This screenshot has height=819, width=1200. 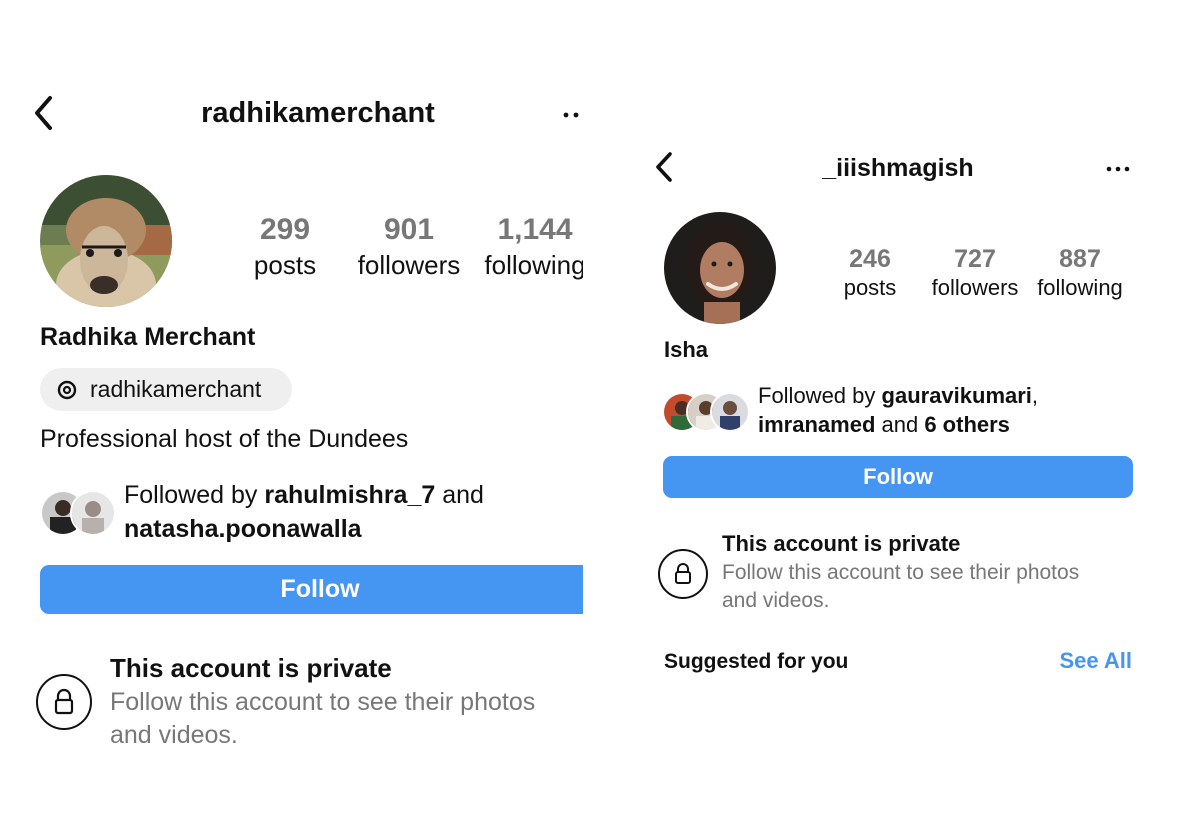 I want to click on stat-followers-value: 727, so click(x=975, y=259).